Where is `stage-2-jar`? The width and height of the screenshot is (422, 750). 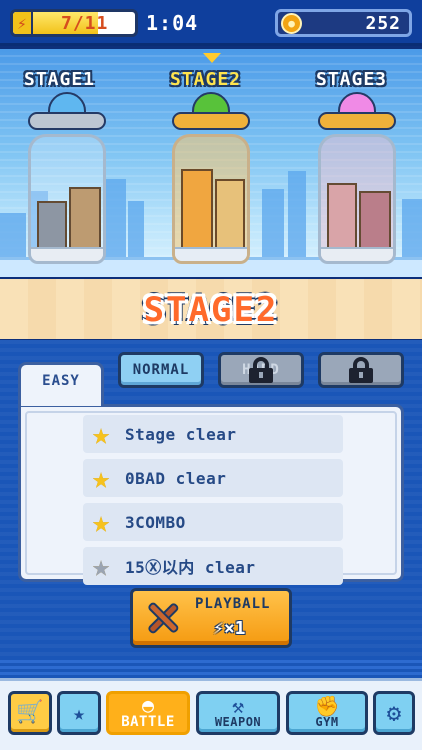
stage-2-jar is located at coordinates (211, 199).